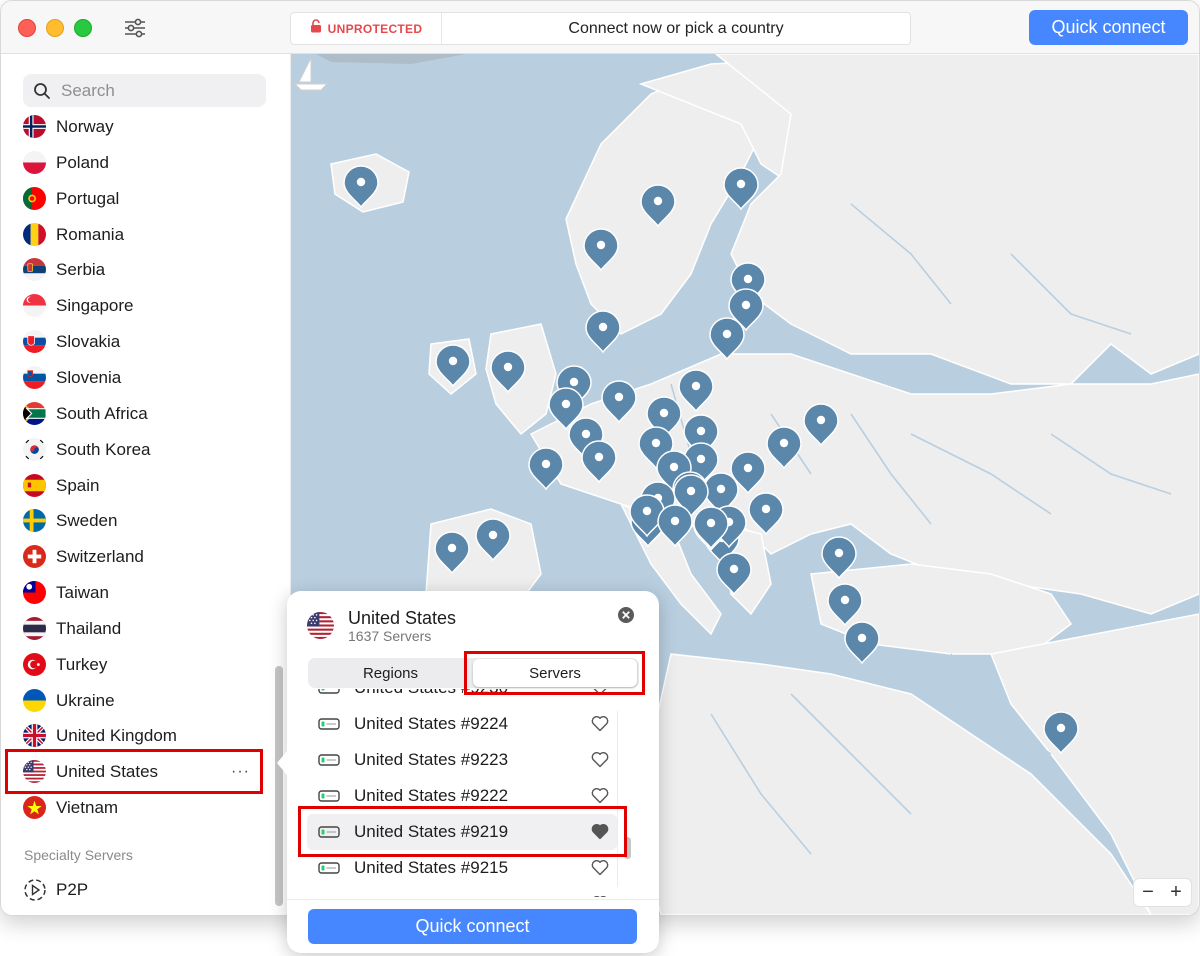  I want to click on norway-flag-icon, so click(34, 126).